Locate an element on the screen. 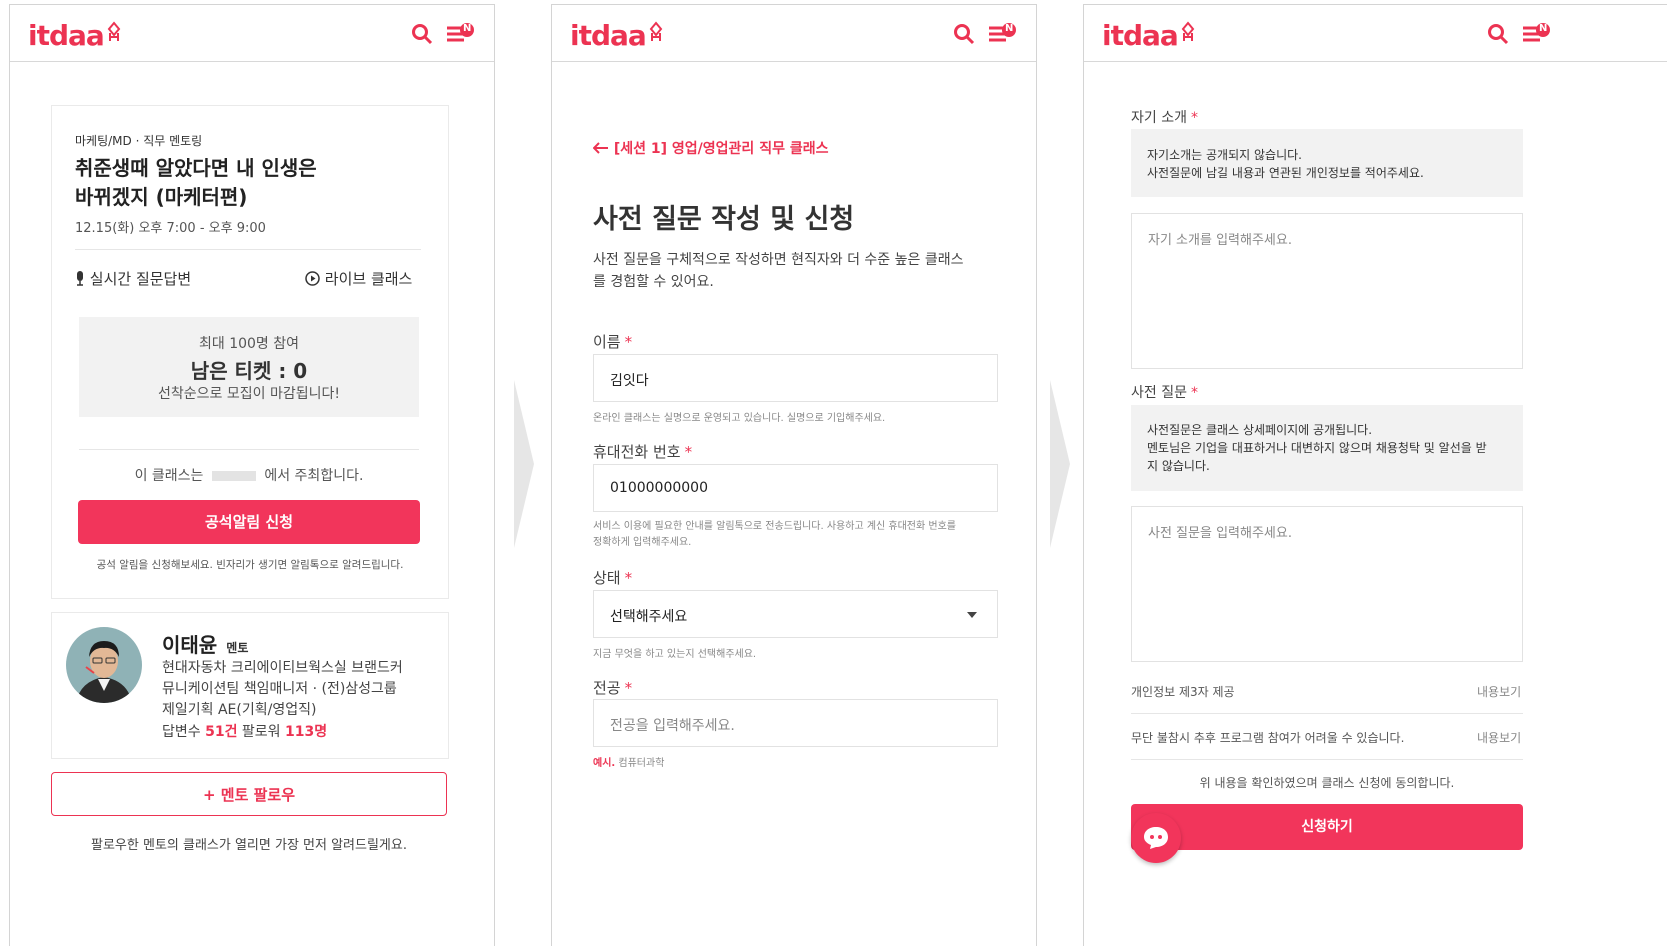 The image size is (1667, 946). class-title-line2: 바뀌겠지 (마케터편) is located at coordinates (161, 197).